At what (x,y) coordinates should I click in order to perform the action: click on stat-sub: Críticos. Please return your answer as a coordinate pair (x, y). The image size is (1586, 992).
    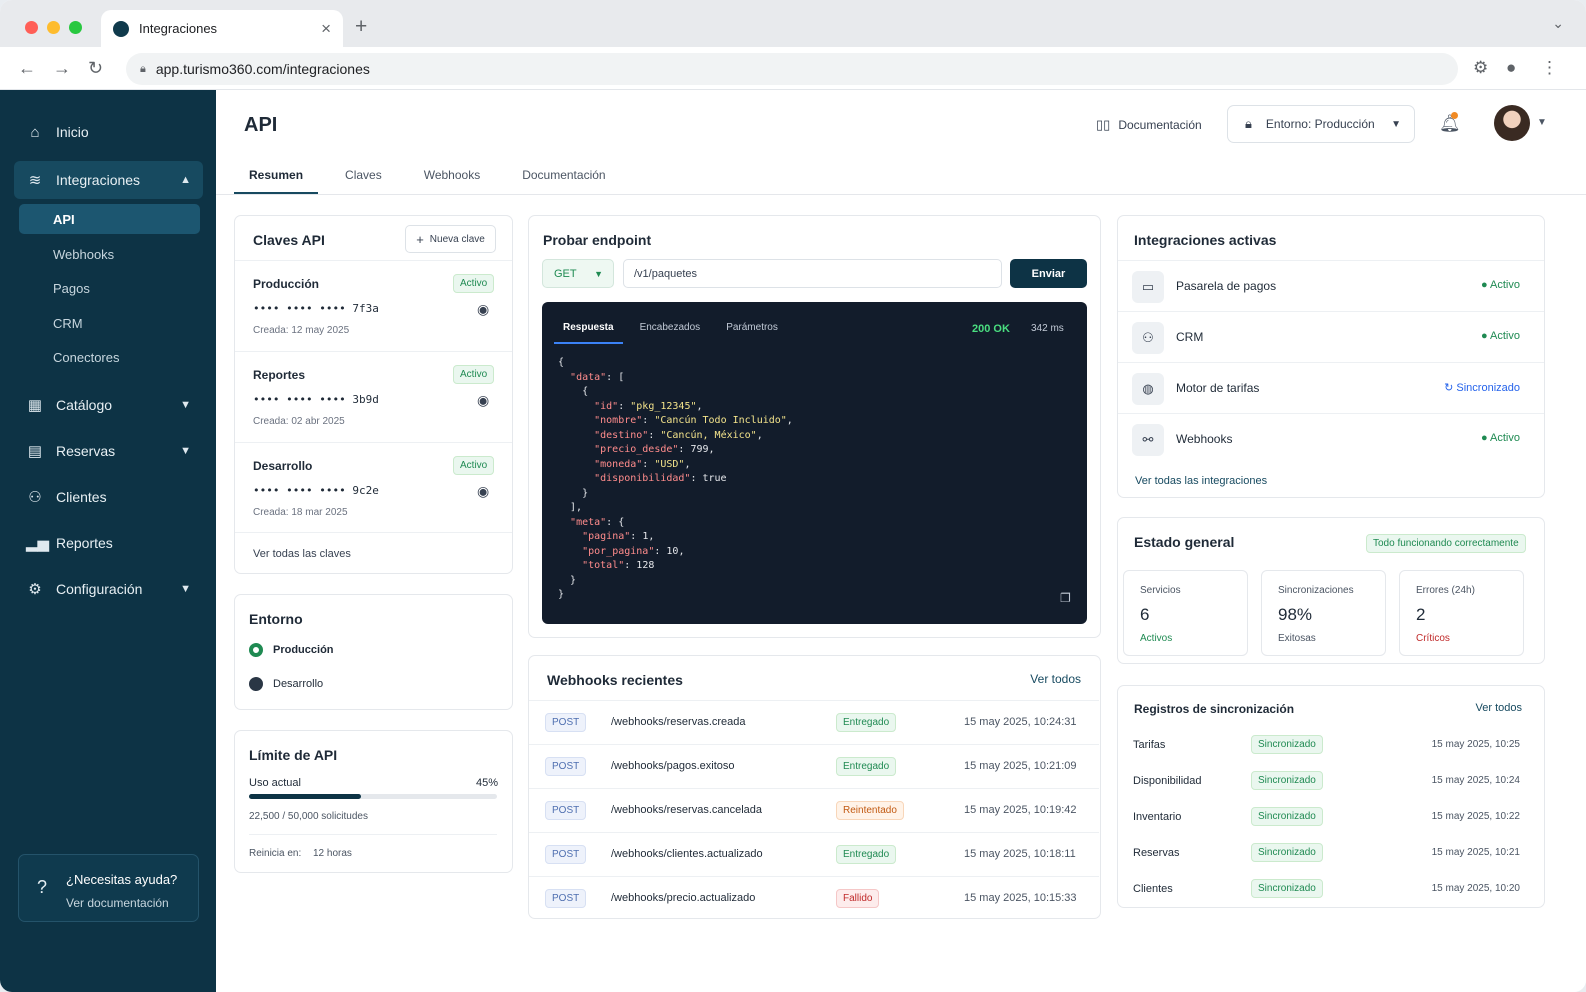
    Looking at the image, I should click on (1433, 638).